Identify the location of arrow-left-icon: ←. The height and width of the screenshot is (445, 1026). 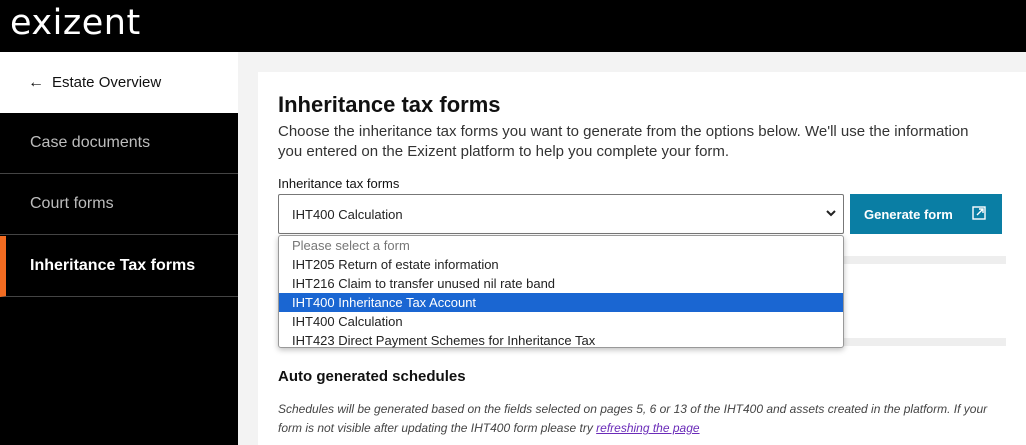
(36, 82).